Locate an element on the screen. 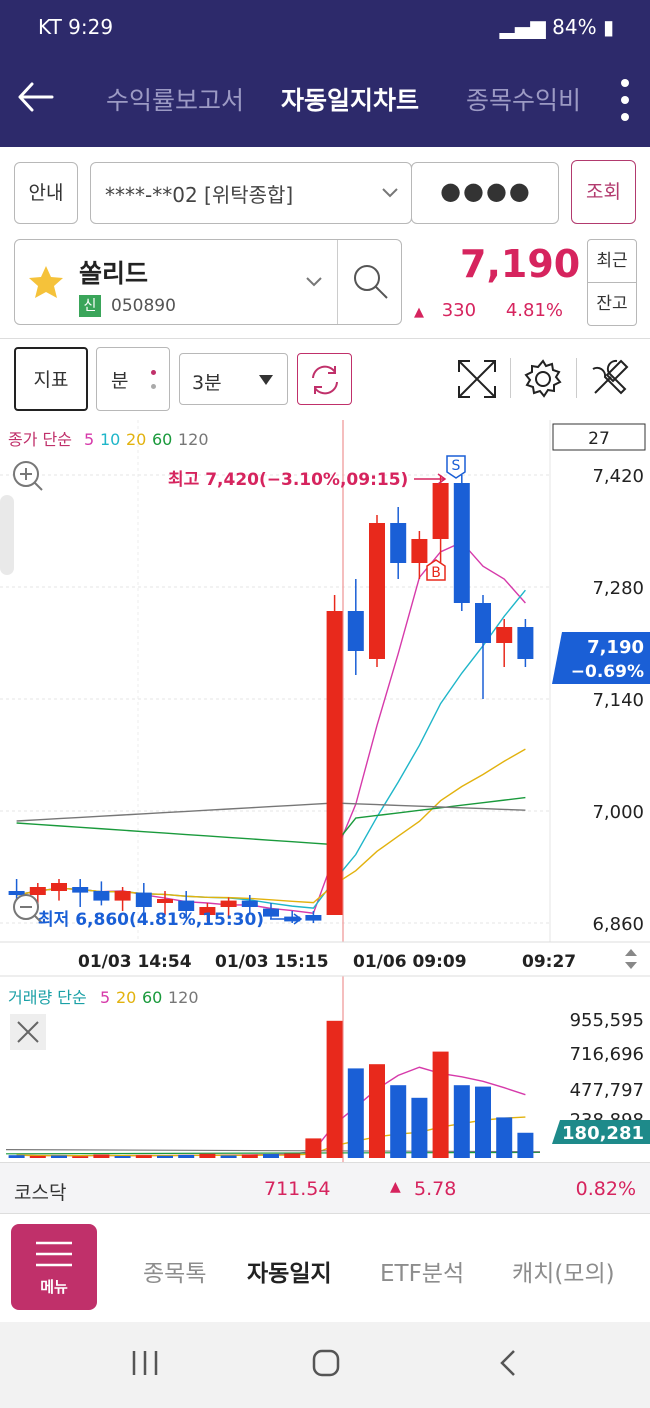 Image resolution: width=650 pixels, height=1408 pixels. market-index-bar: 코스닥 711.54 ▲ 5.78 0.82% is located at coordinates (325, 1188).